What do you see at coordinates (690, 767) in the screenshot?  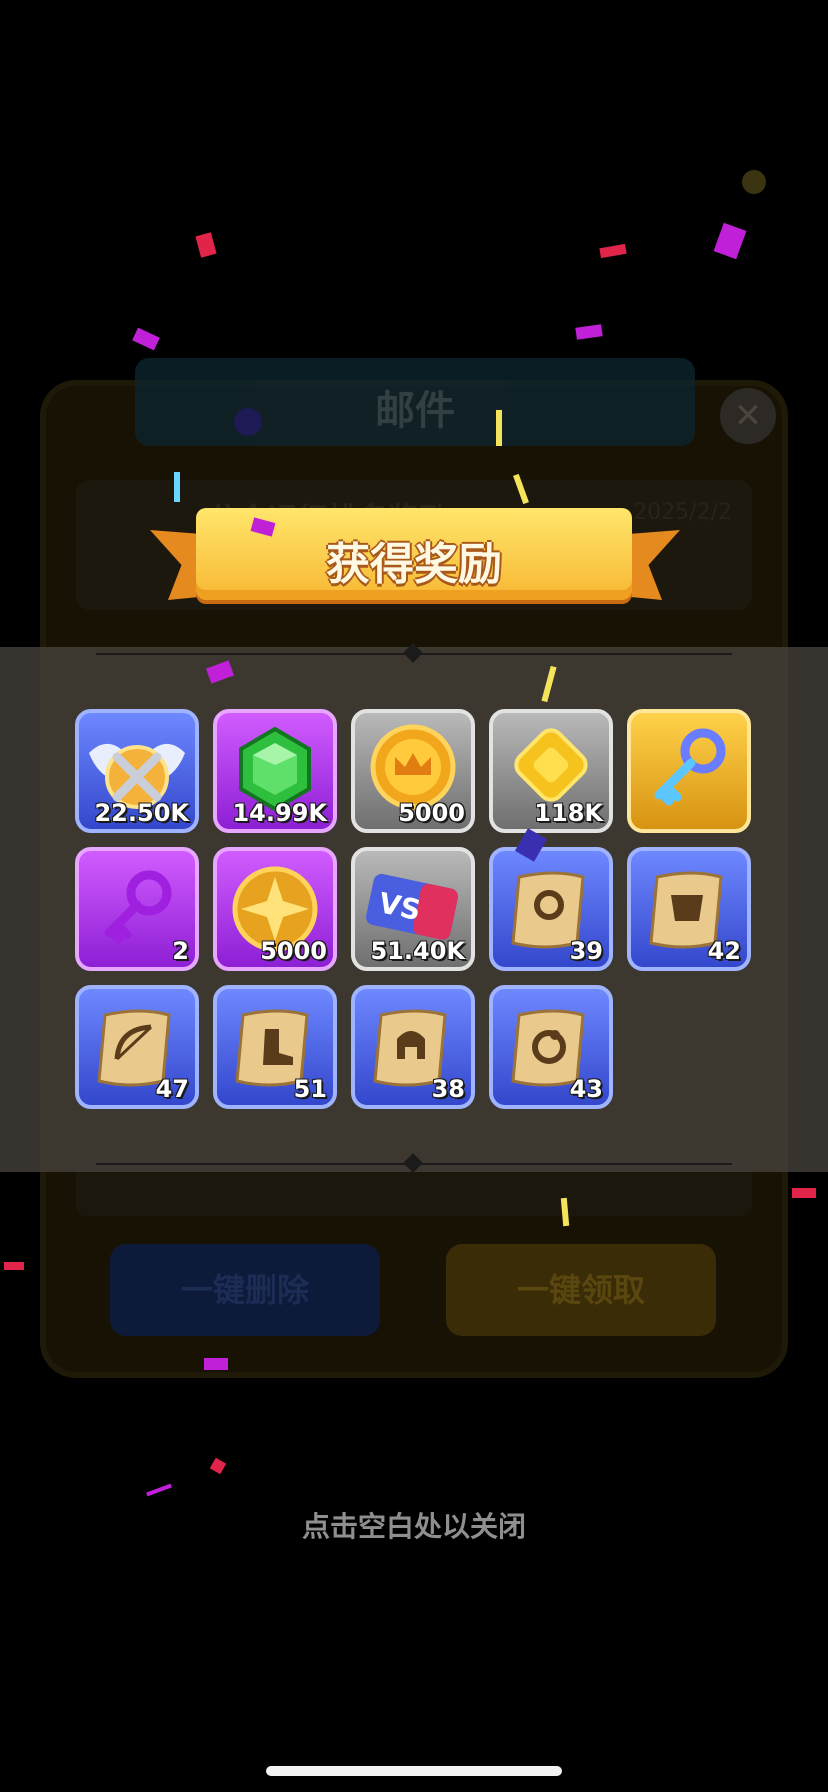 I see `gold-key-icon` at bounding box center [690, 767].